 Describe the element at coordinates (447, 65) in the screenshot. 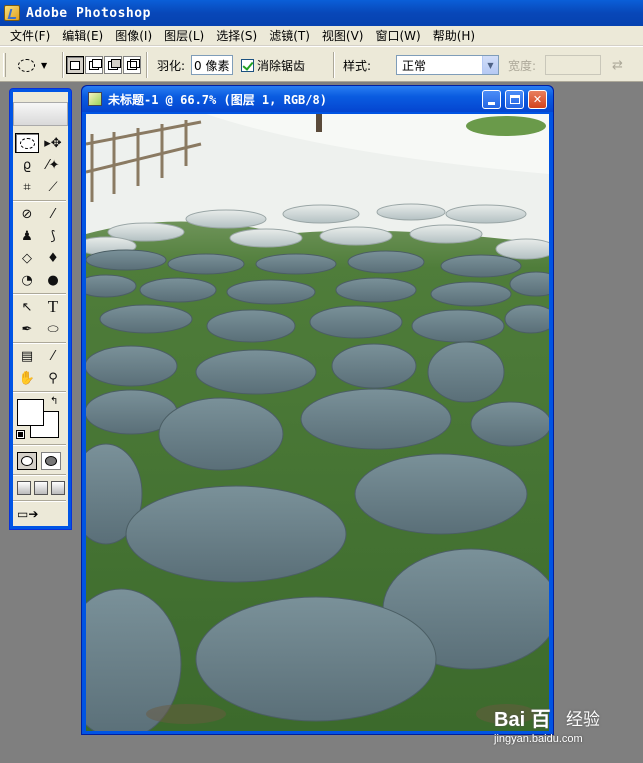

I see `style-select: 正常 ▼` at that location.